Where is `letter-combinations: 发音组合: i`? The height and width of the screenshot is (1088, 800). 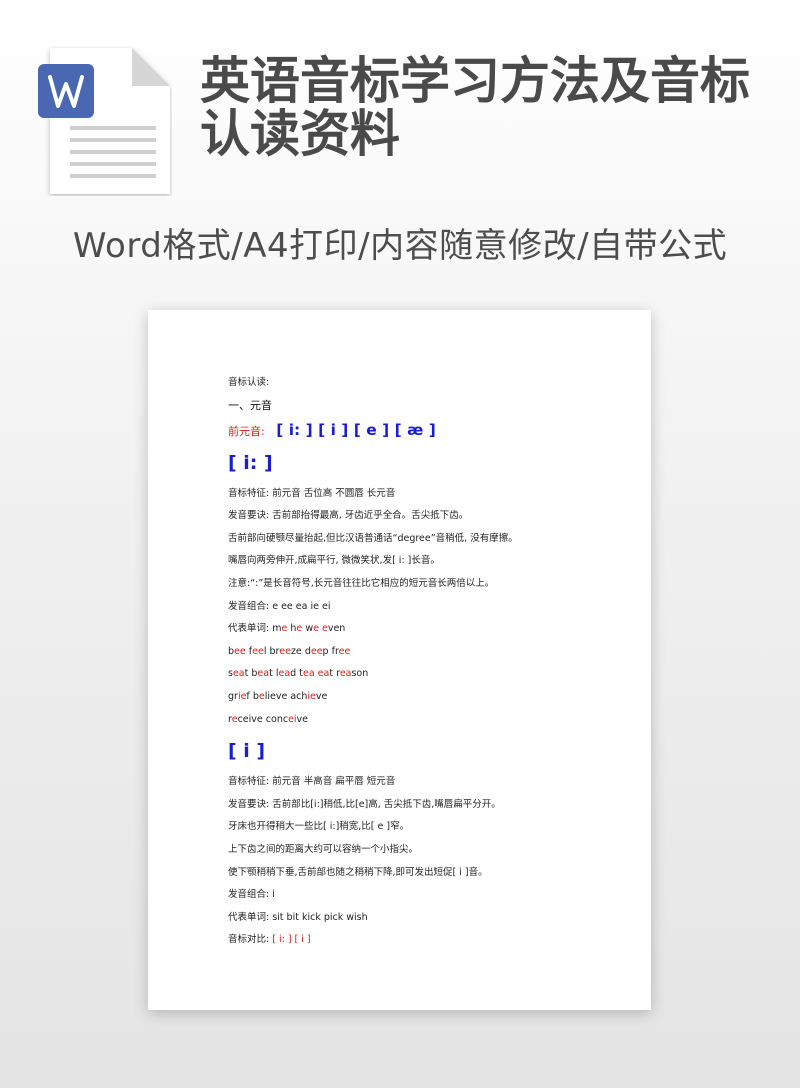 letter-combinations: 发音组合: i is located at coordinates (251, 895).